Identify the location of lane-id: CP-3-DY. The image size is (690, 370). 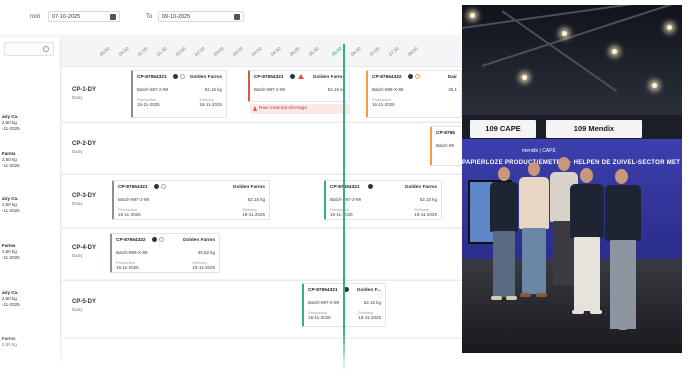
(84, 196).